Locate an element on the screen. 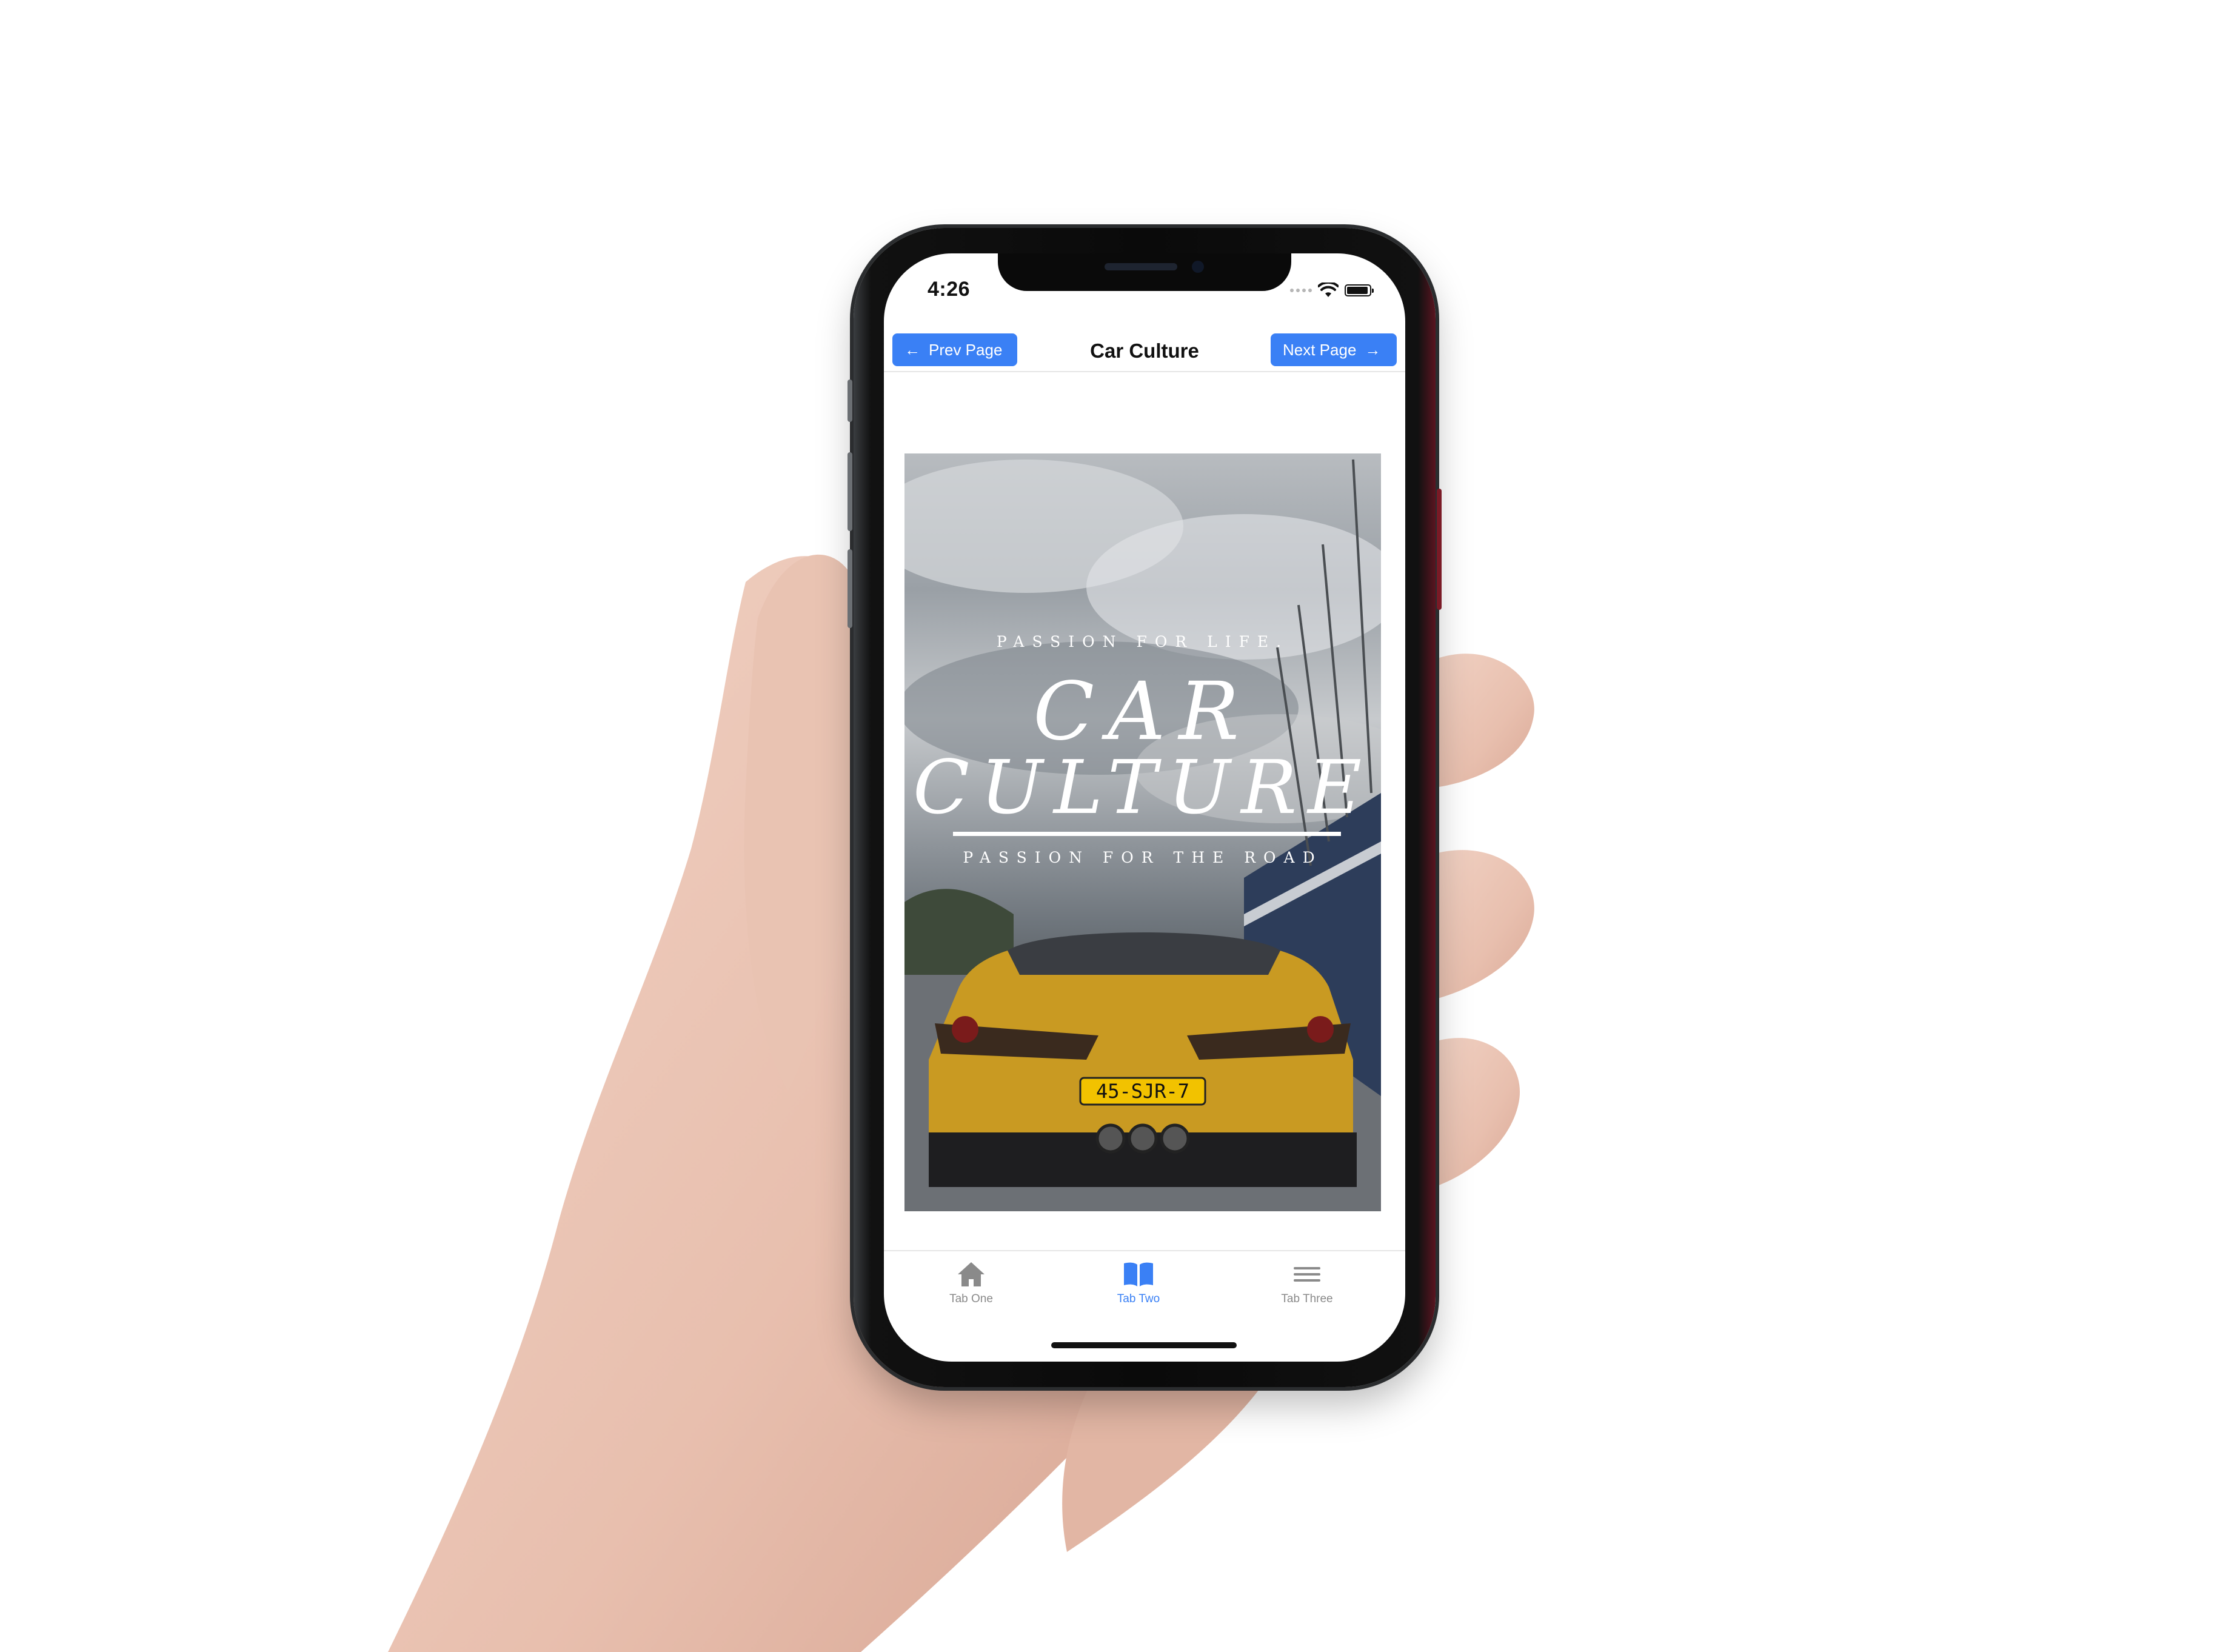  battery-icon is located at coordinates (1359, 290).